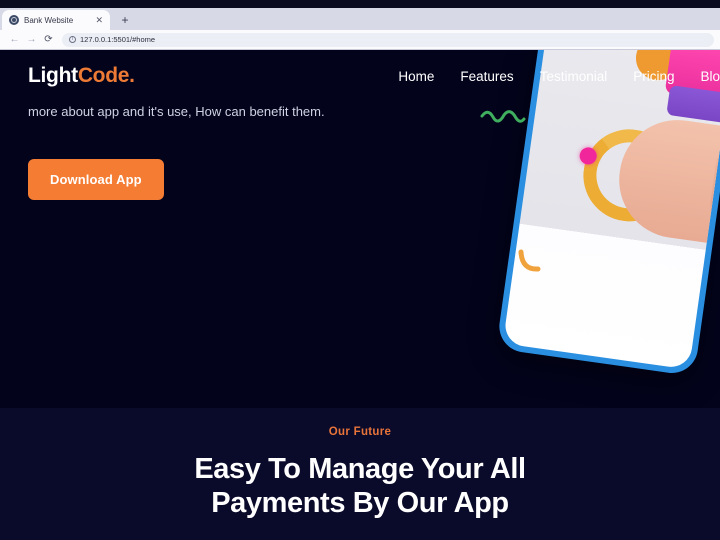 The height and width of the screenshot is (540, 720). What do you see at coordinates (125, 20) in the screenshot?
I see `new-tab-button: +` at bounding box center [125, 20].